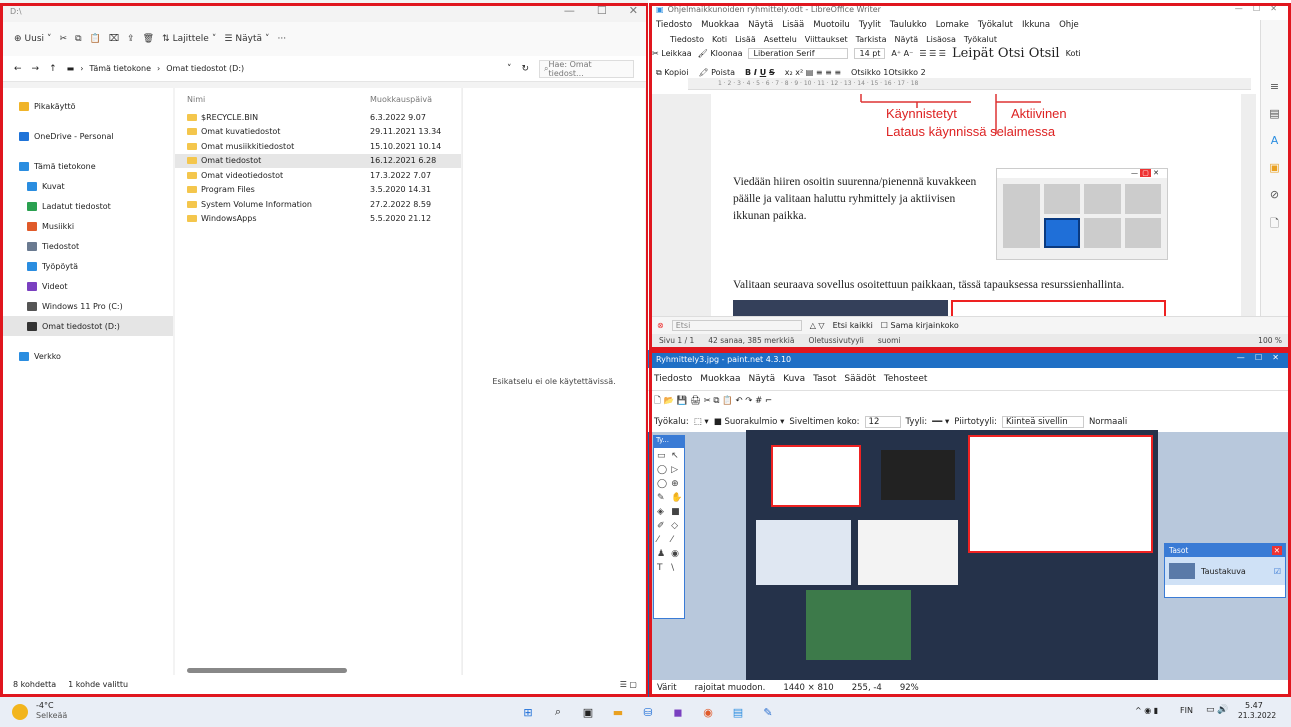 The width and height of the screenshot is (1291, 727). I want to click on weather-icon, so click(20, 712).